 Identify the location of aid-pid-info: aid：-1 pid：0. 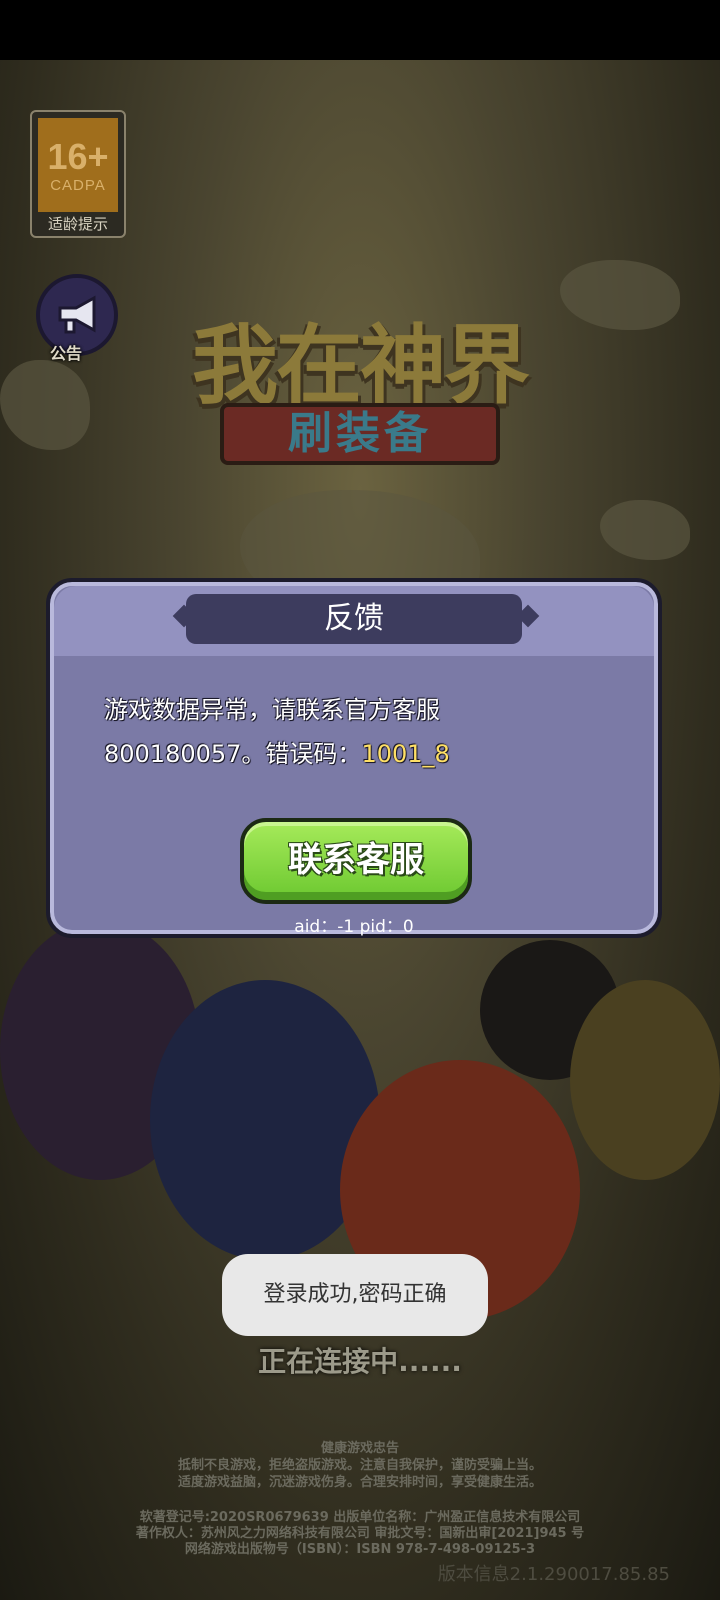
(354, 927).